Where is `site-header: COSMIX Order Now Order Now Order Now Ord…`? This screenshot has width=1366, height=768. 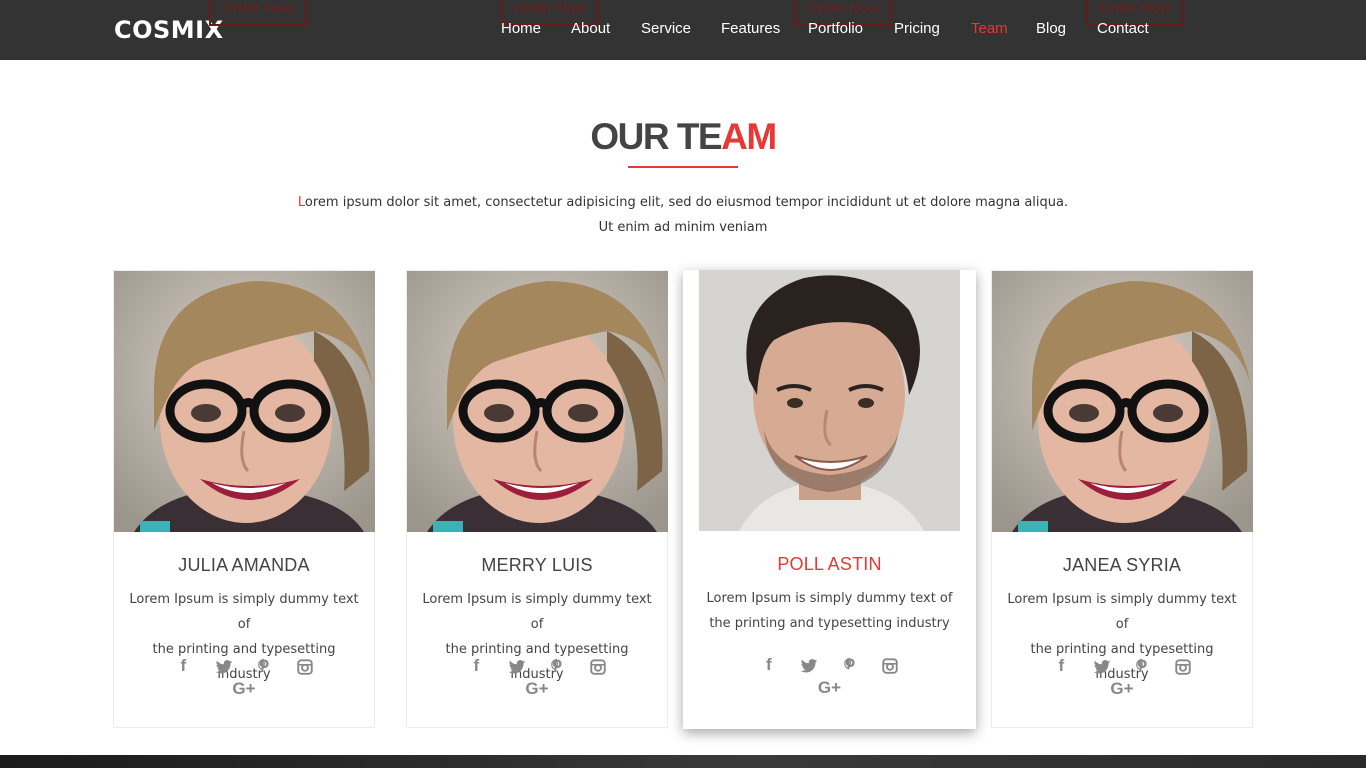 site-header: COSMIX Order Now Order Now Order Now Ord… is located at coordinates (683, 30).